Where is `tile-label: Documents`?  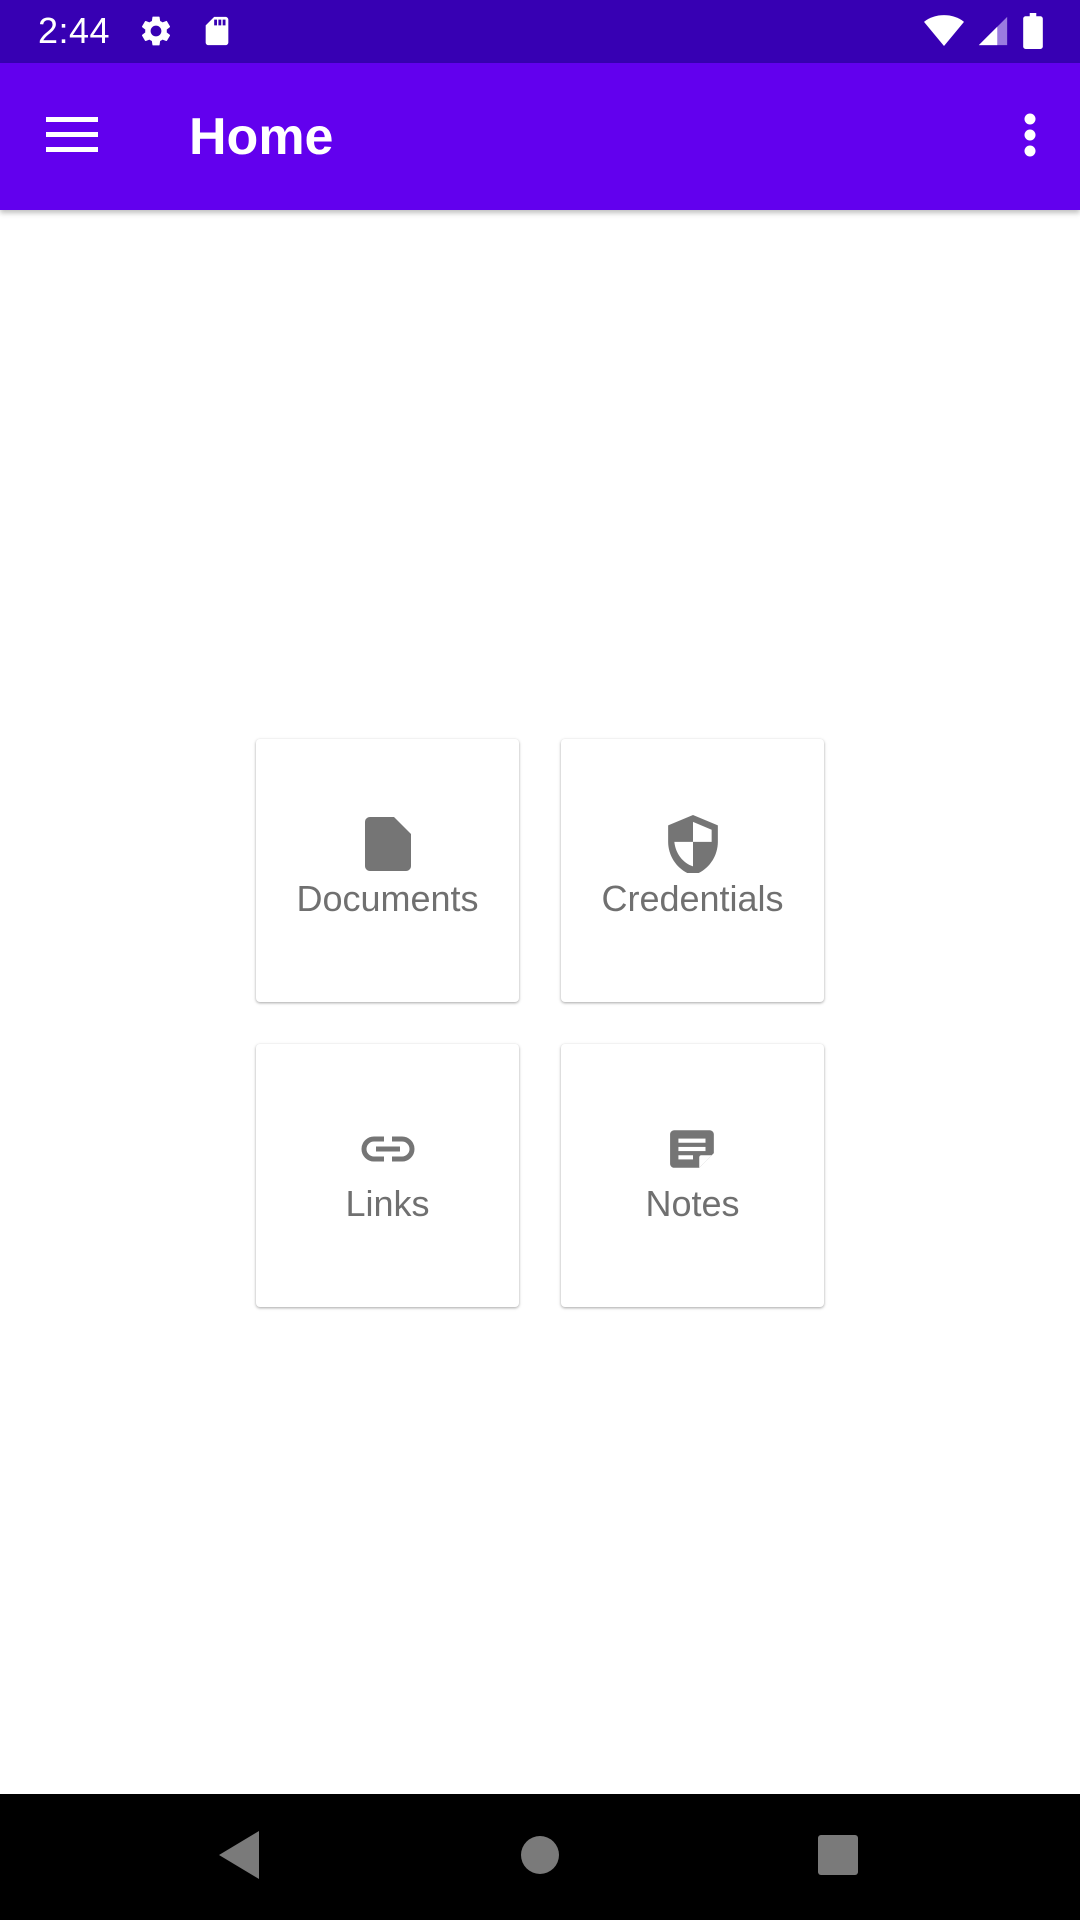
tile-label: Documents is located at coordinates (387, 898).